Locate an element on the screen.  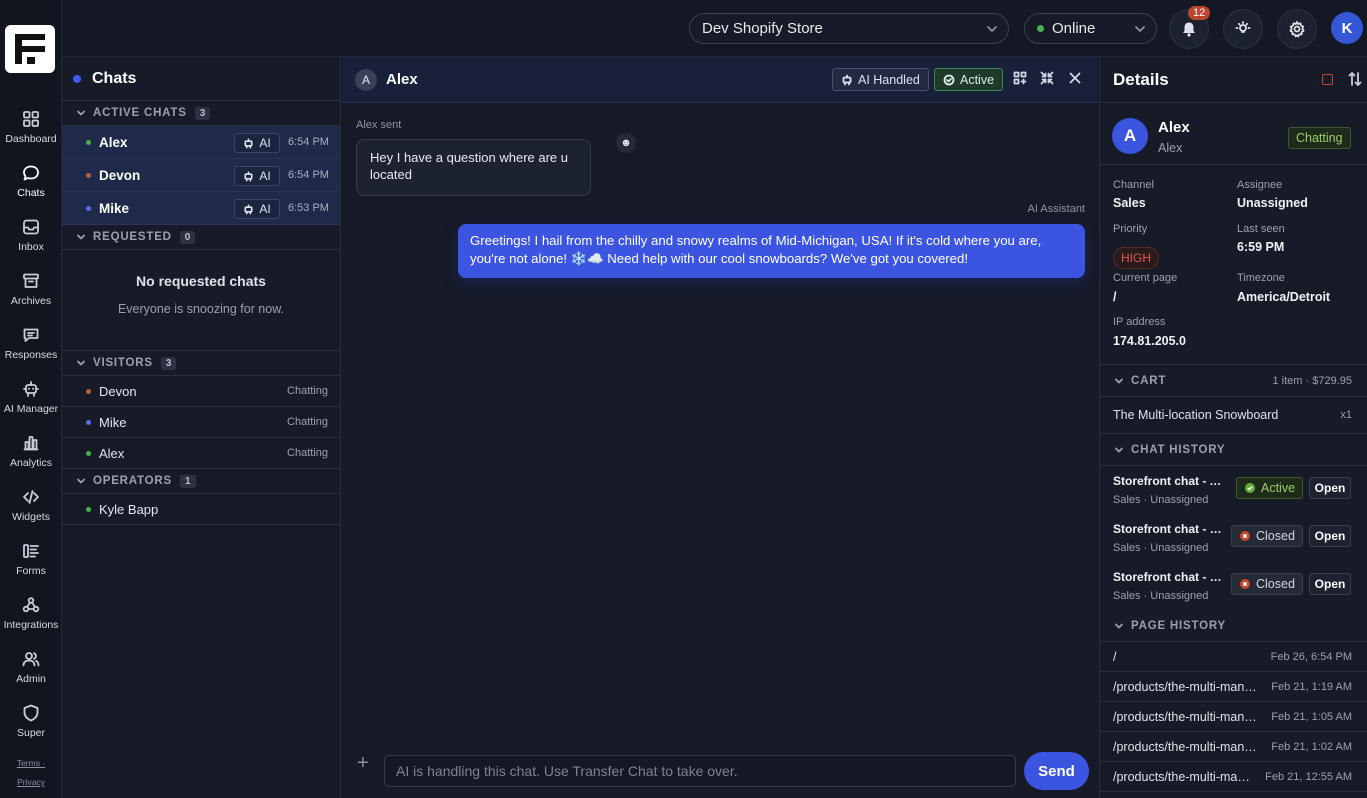
user-avatar: K is located at coordinates (1347, 28).